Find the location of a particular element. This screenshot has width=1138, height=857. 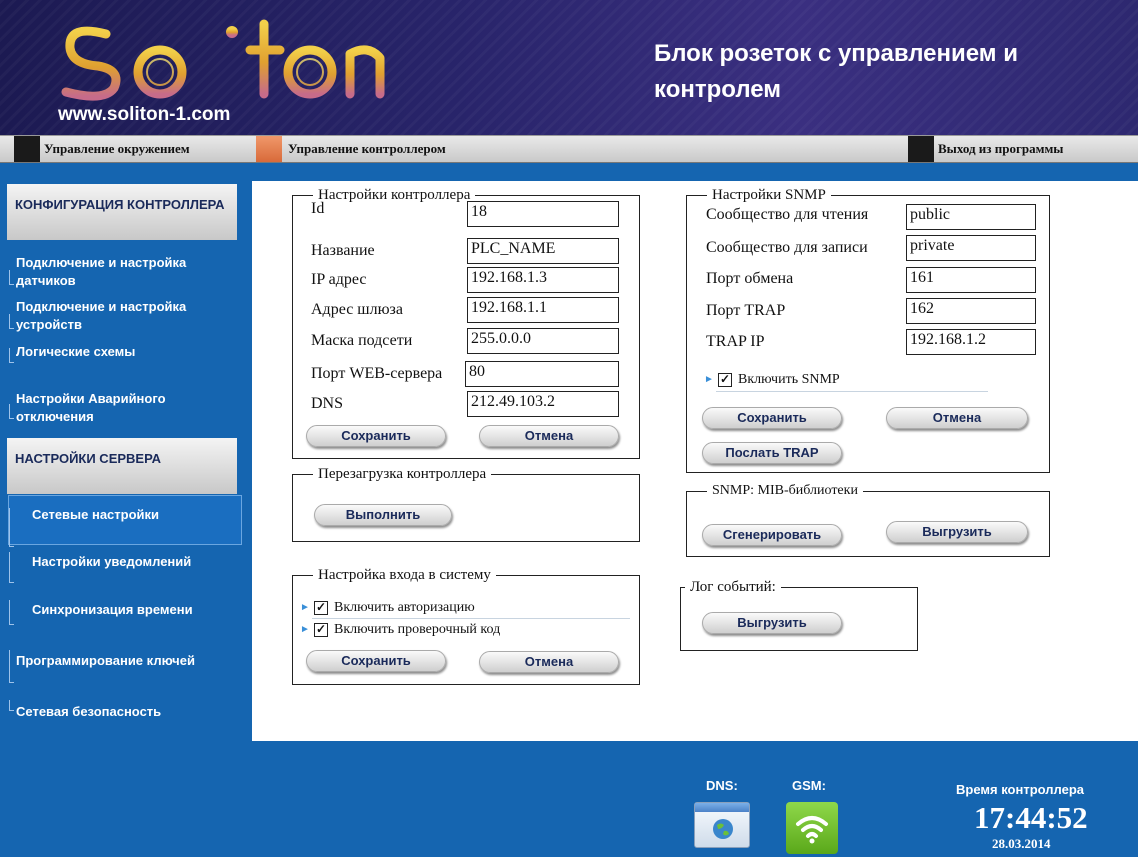

id-field: 18 is located at coordinates (543, 214).